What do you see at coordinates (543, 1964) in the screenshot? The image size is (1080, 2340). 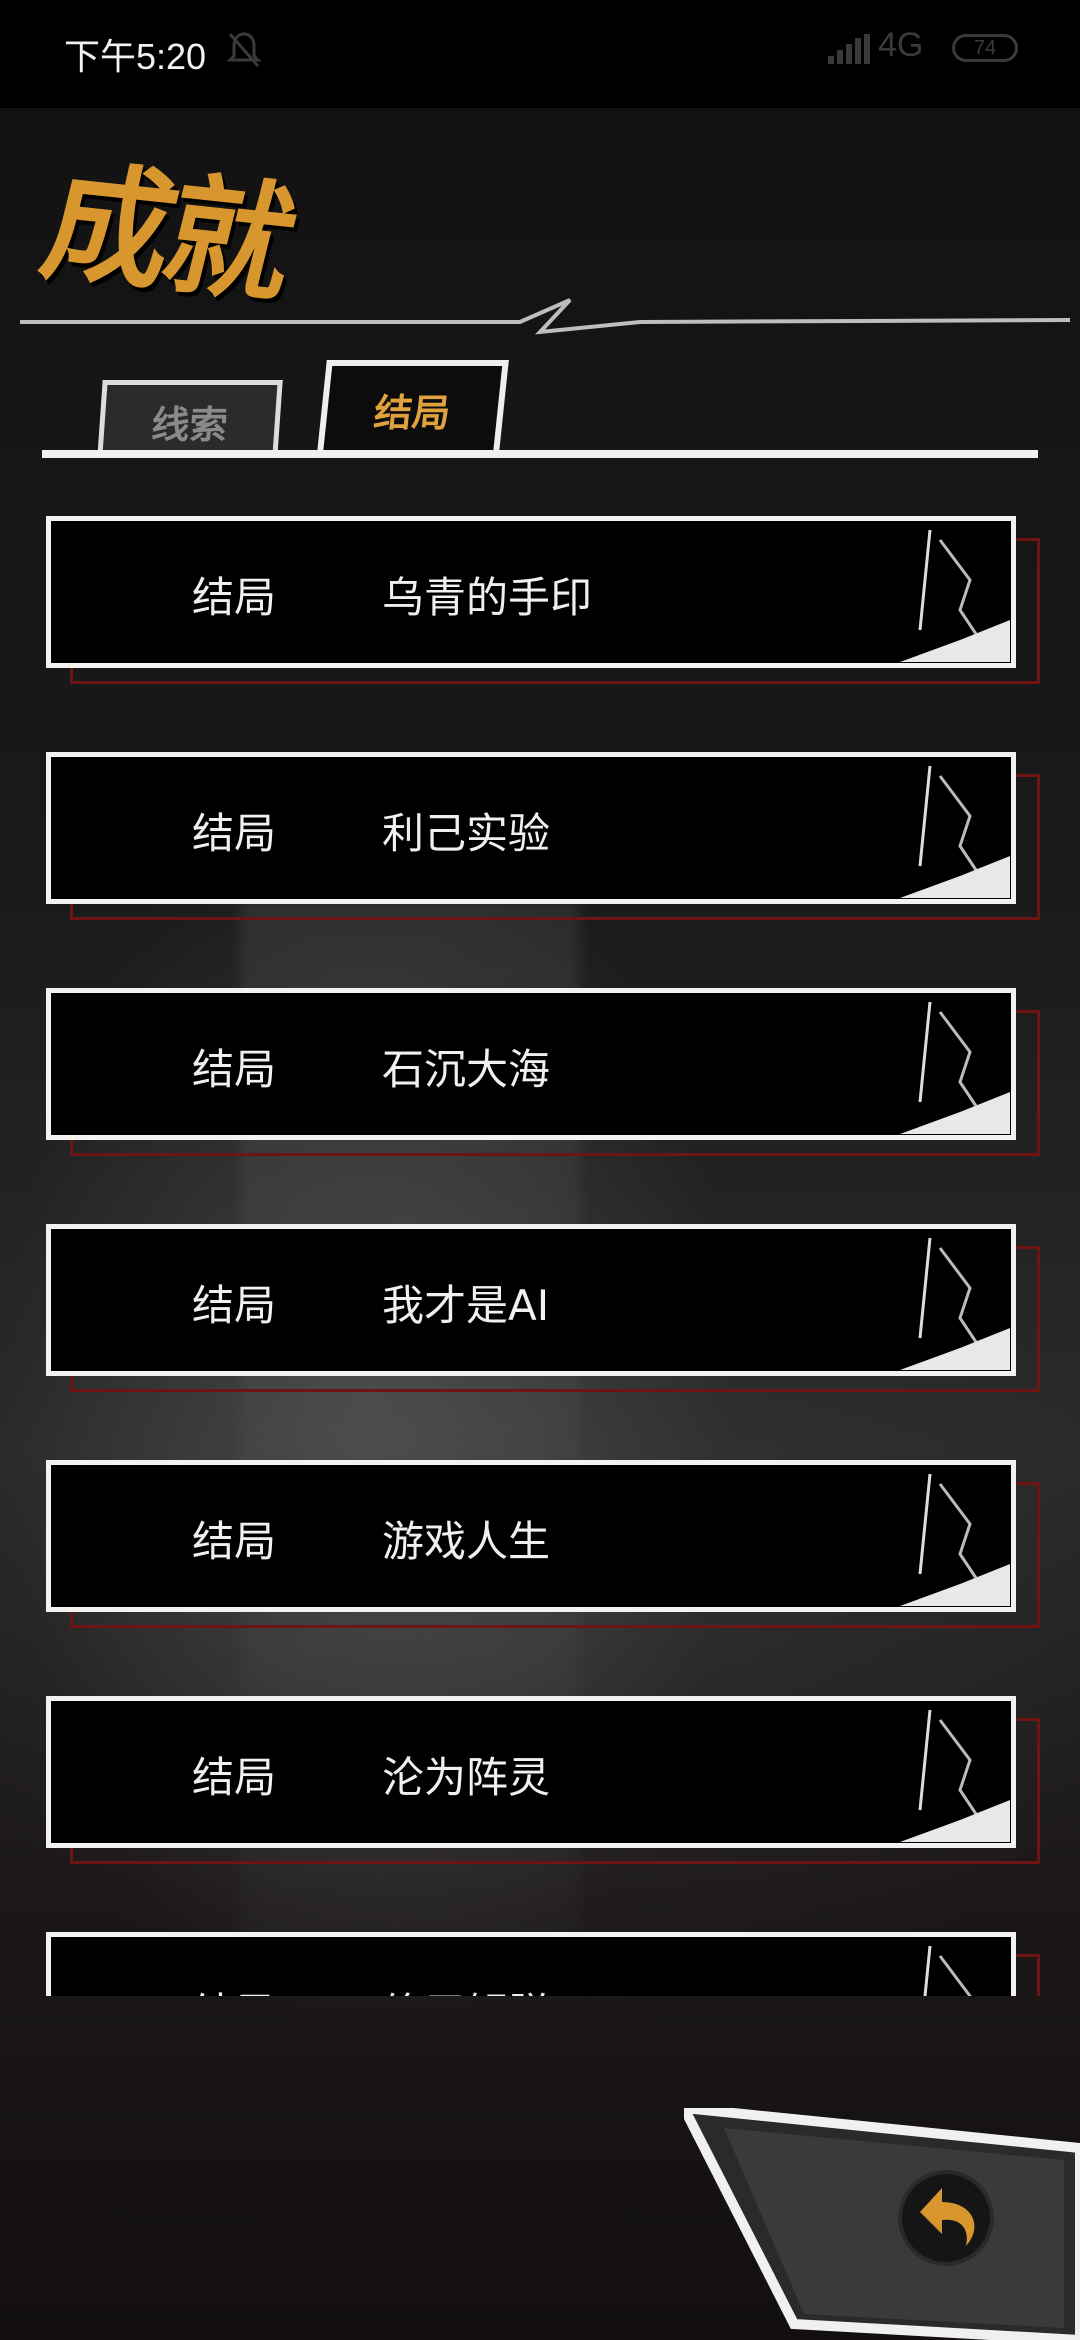 I see `list-item: 结局 终于解脱` at bounding box center [543, 1964].